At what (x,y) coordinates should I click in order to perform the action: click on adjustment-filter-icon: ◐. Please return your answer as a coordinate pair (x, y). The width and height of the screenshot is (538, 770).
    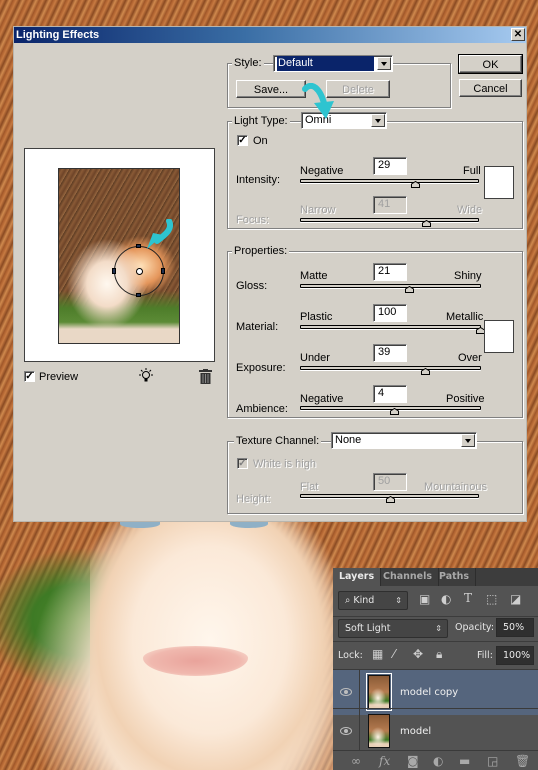
    Looking at the image, I should click on (446, 599).